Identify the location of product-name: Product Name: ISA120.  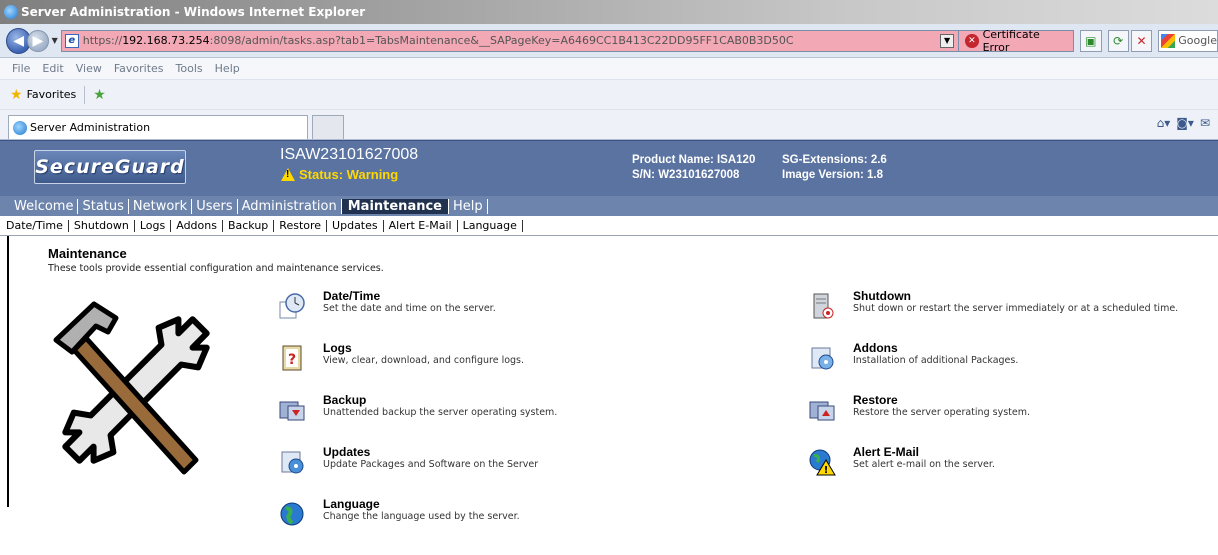
(694, 160).